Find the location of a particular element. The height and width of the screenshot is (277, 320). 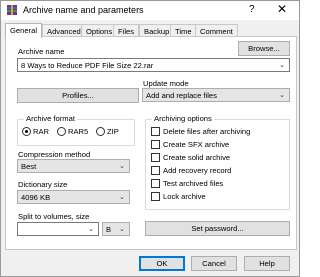

checkbox-label: Add recovery record is located at coordinates (197, 170).